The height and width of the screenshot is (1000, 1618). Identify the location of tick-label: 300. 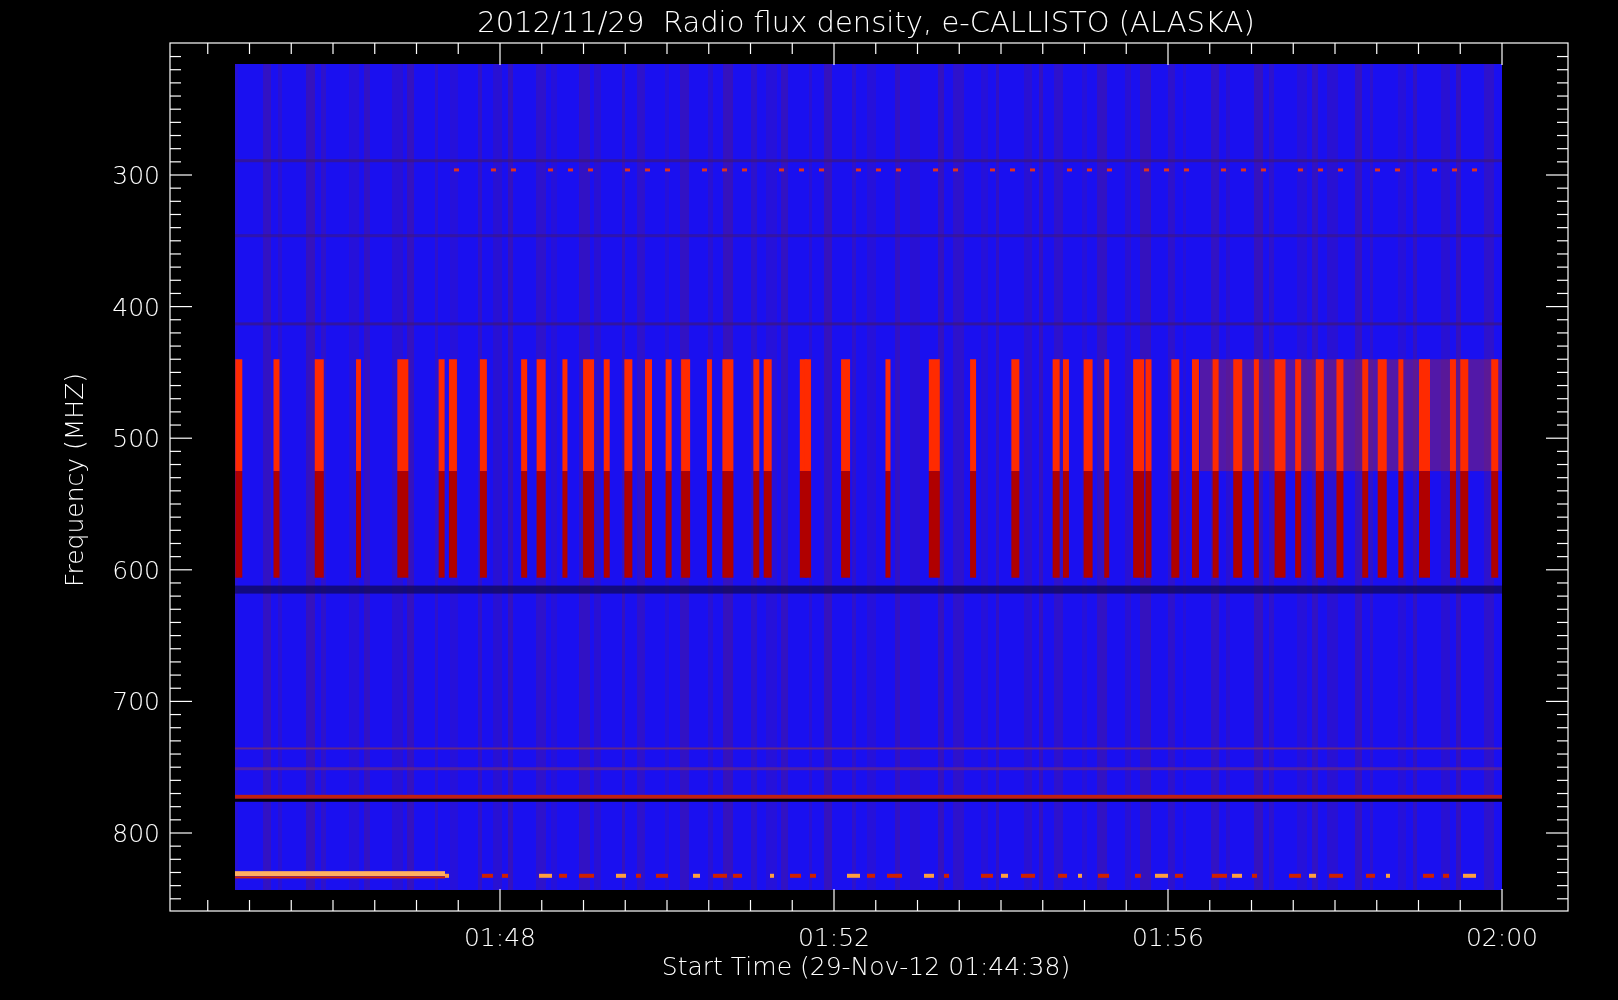
(136, 175).